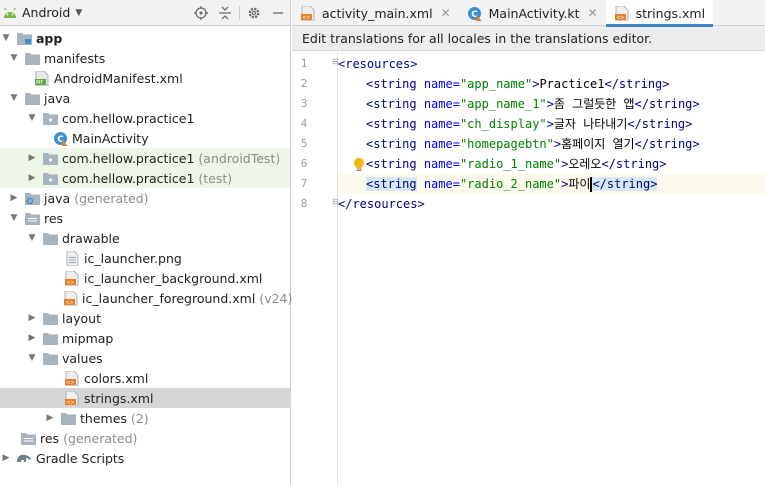 This screenshot has width=765, height=485. Describe the element at coordinates (145, 278) in the screenshot. I see `tree-item-ic-launcher-background: <> ic_launcher_background.xml` at that location.